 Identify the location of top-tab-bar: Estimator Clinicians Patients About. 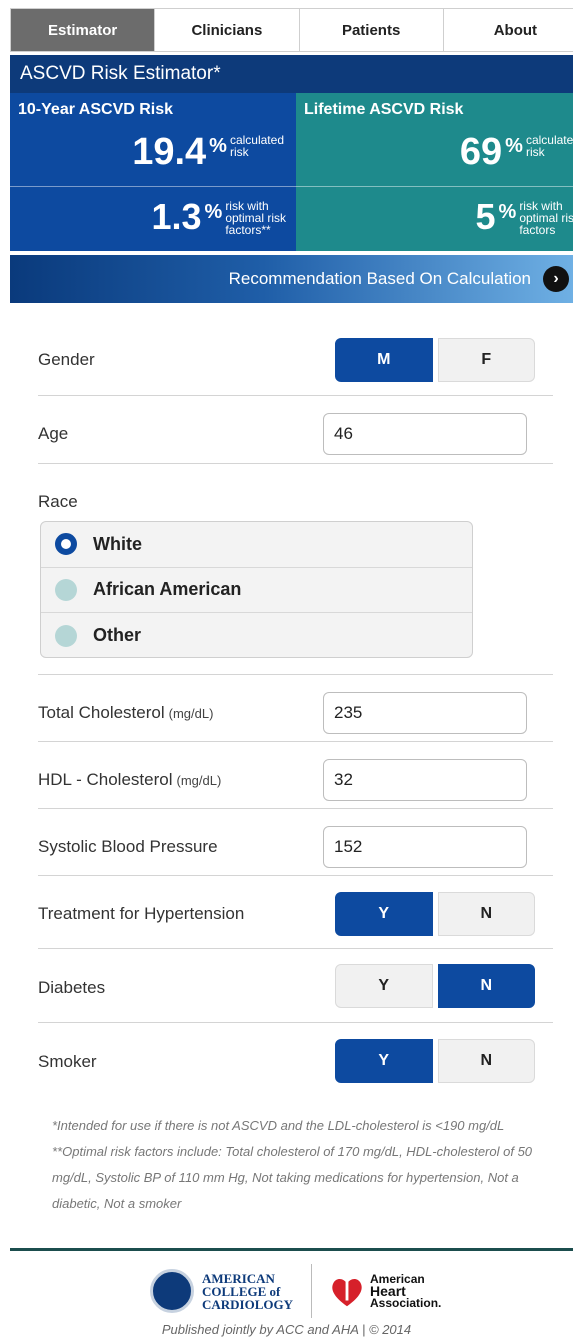
(291, 30).